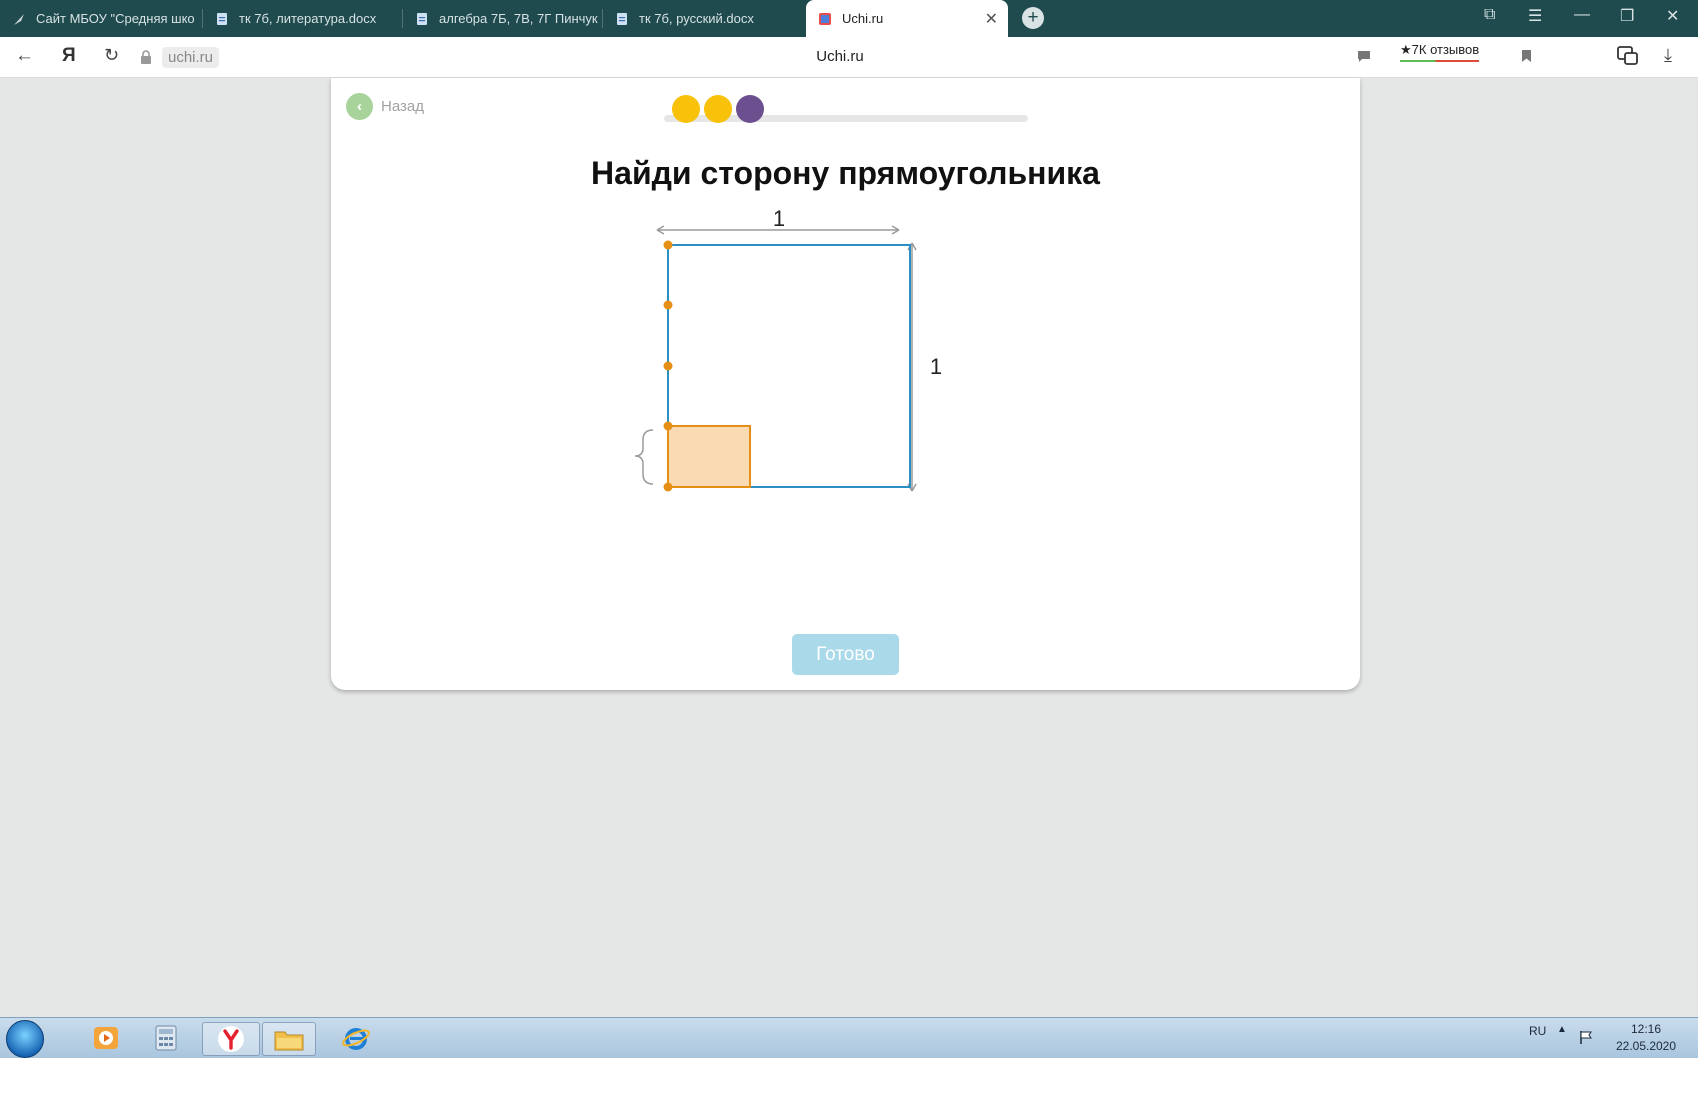 The height and width of the screenshot is (1098, 1698). Describe the element at coordinates (518, 18) in the screenshot. I see `tab-title: алгебра 7Б, 7В, 7Г Пинчук` at that location.